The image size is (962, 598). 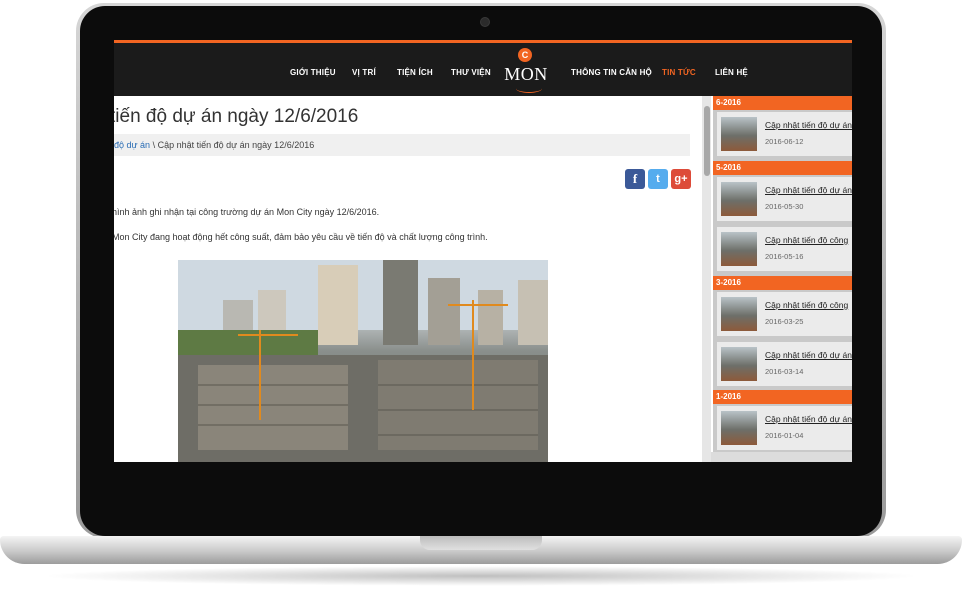 I want to click on page-title: tiến độ dự án ngày 12/6/2016, so click(x=236, y=116).